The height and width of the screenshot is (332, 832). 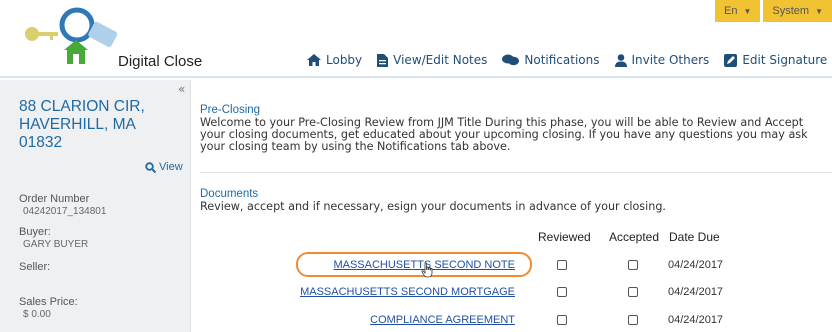 What do you see at coordinates (54, 199) in the screenshot?
I see `order-number-label: Order Number` at bounding box center [54, 199].